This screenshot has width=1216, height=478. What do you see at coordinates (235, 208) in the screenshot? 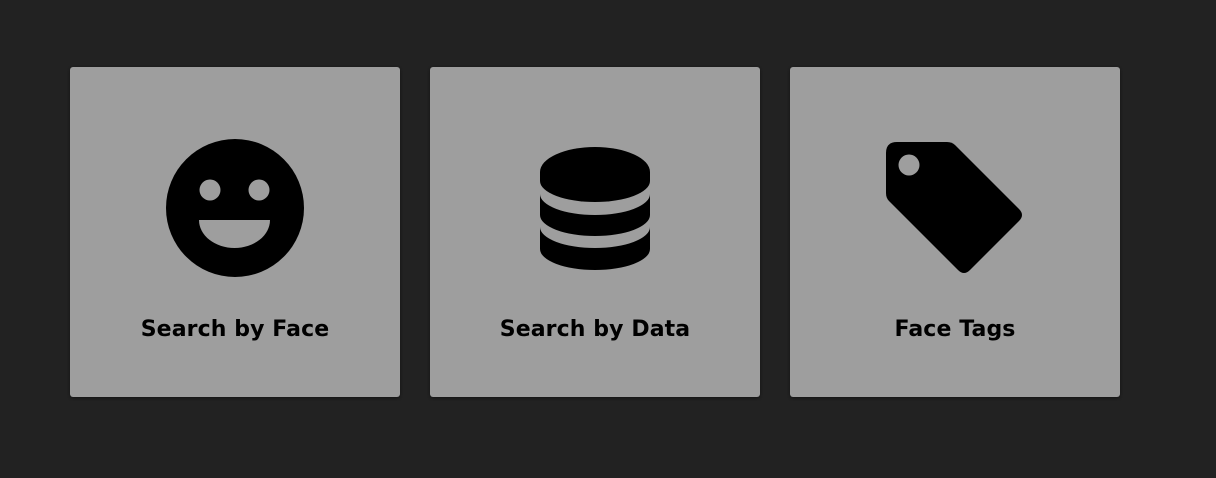
I see `smiley-face-icon` at bounding box center [235, 208].